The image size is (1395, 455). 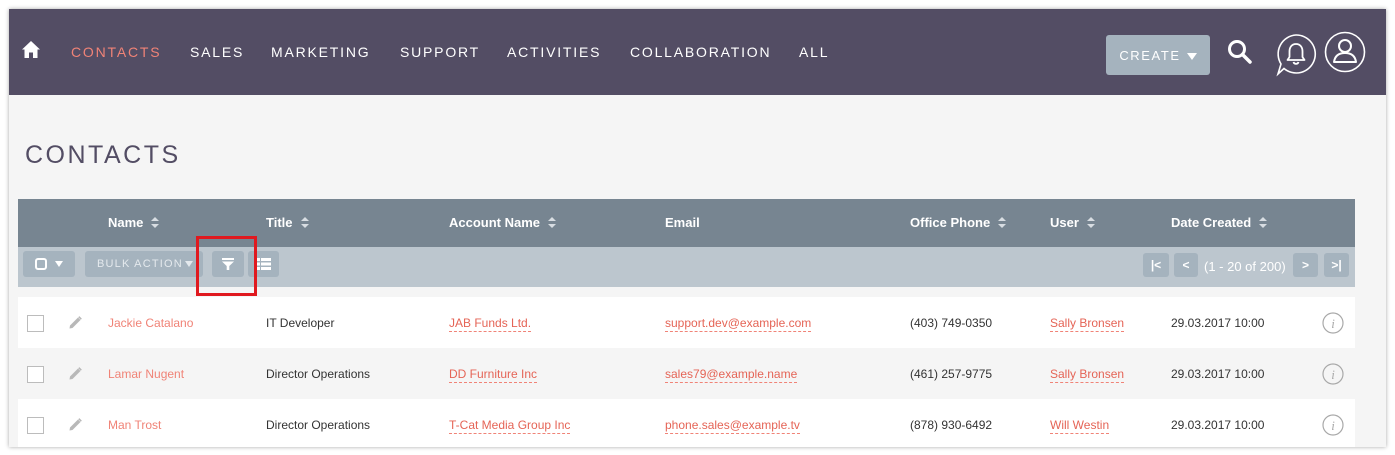 What do you see at coordinates (1150, 55) in the screenshot?
I see `create-button-label: CREATE` at bounding box center [1150, 55].